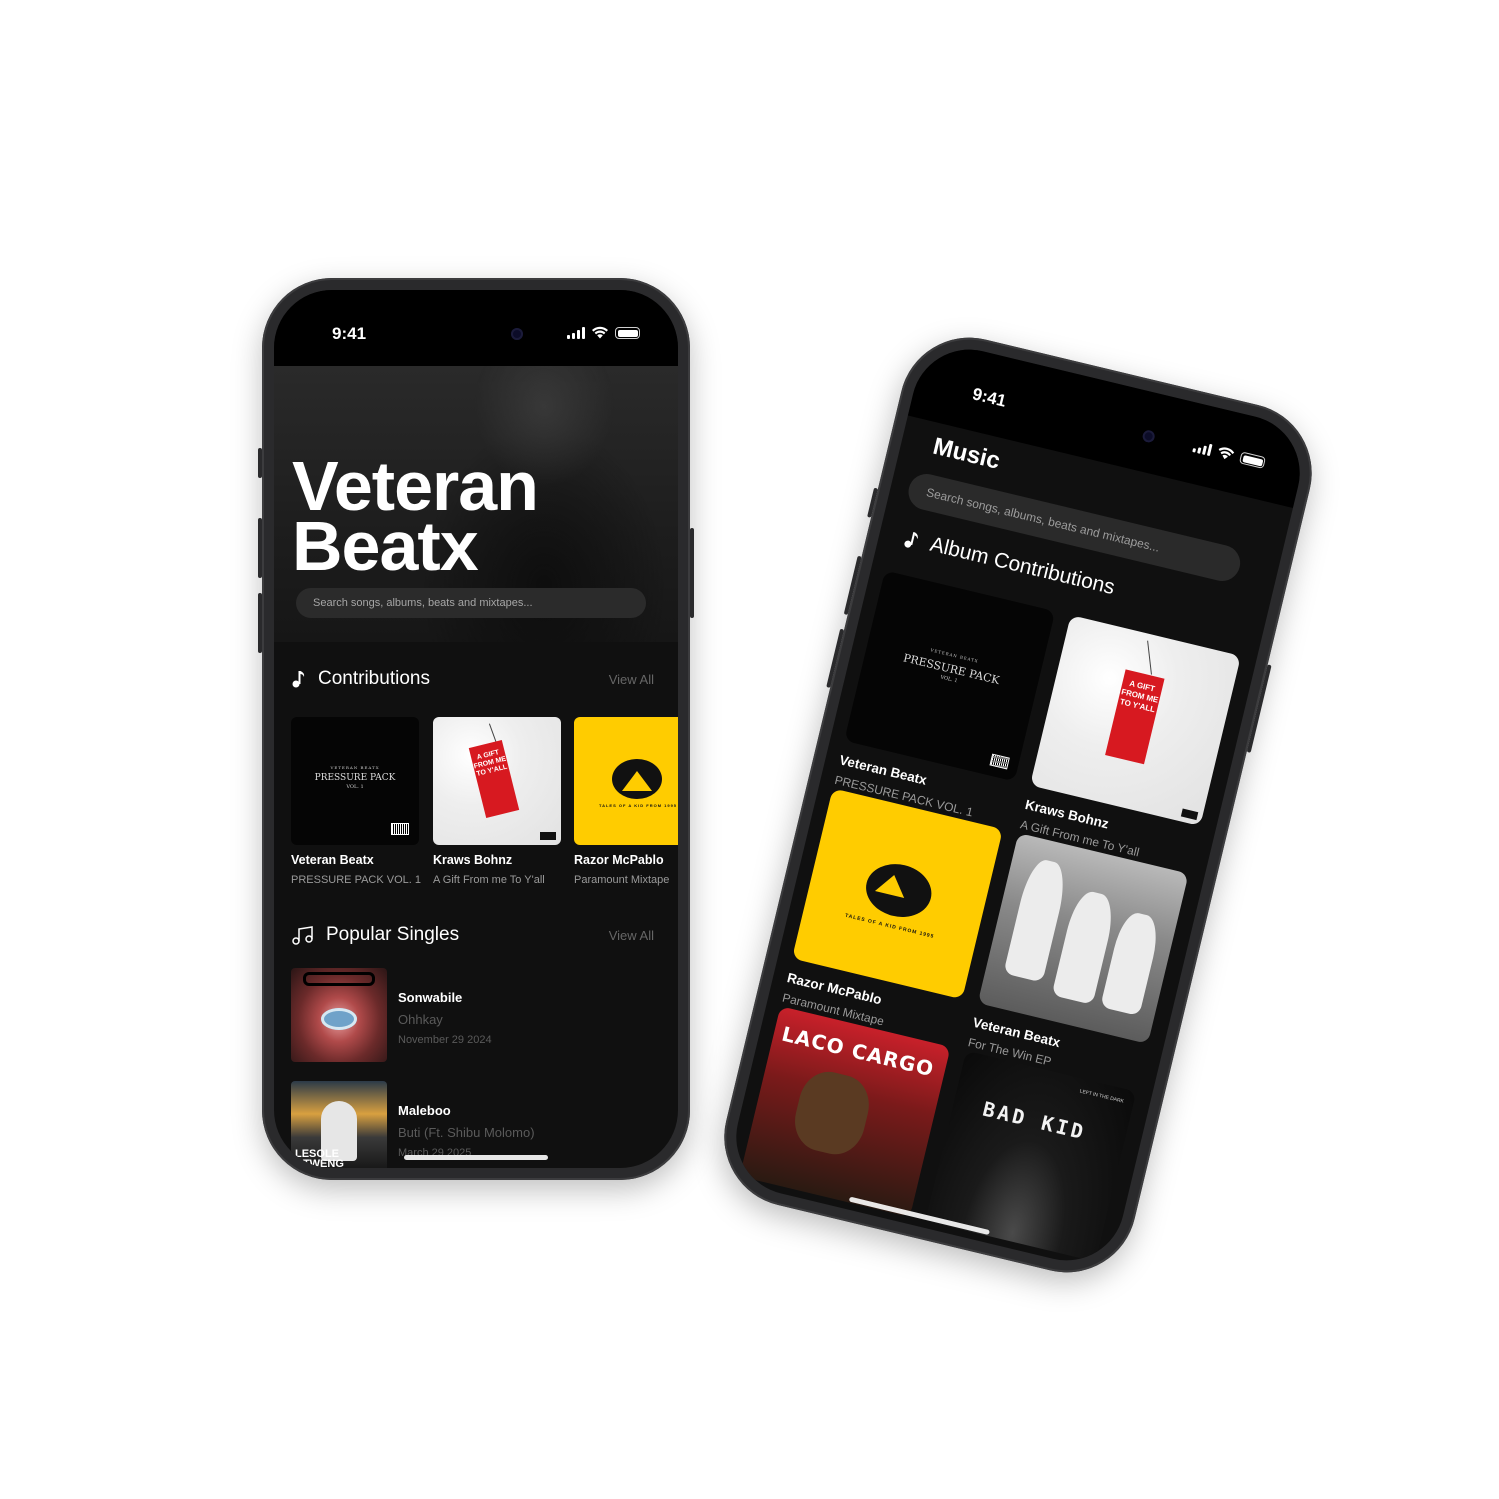  Describe the element at coordinates (1083, 938) in the screenshot. I see `album-cover` at that location.